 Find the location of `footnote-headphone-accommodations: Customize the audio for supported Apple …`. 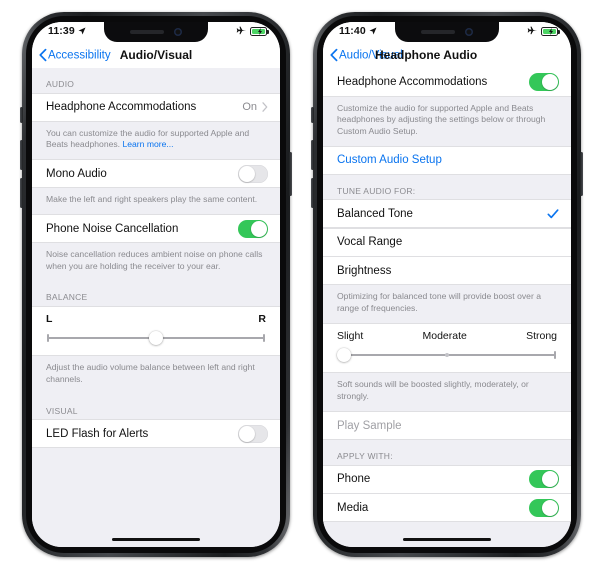

footnote-headphone-accommodations: Customize the audio for supported Apple … is located at coordinates (441, 119).